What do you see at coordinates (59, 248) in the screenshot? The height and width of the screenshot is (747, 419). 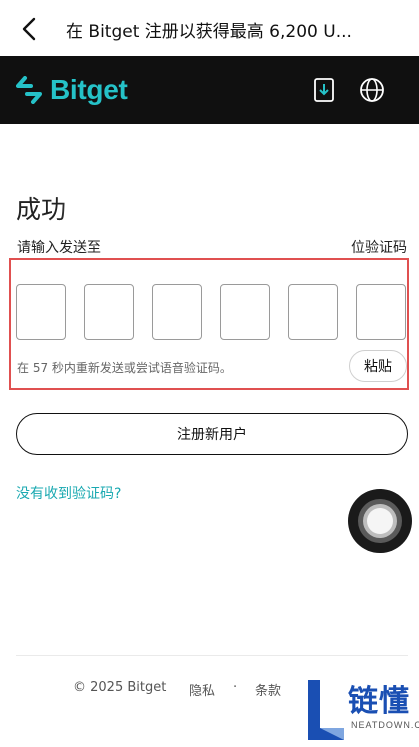 I see `instruction-left: 请输入发送至` at bounding box center [59, 248].